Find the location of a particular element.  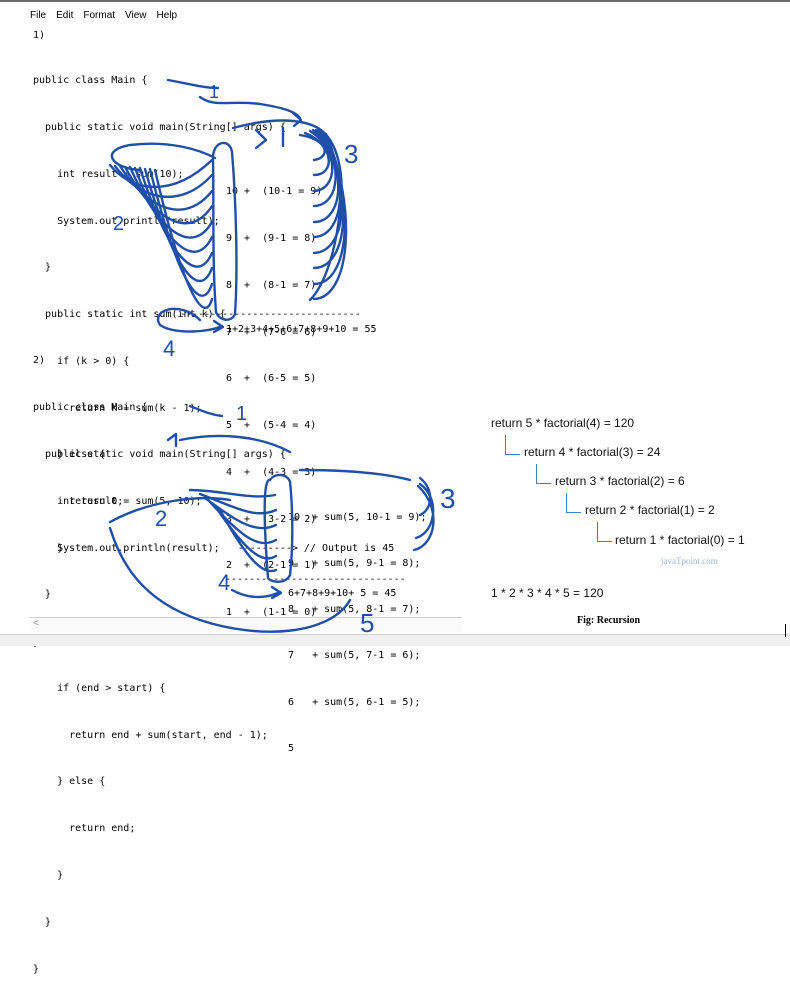

trace-line: 6 + sum(5, 6-1 = 5); is located at coordinates (354, 702).